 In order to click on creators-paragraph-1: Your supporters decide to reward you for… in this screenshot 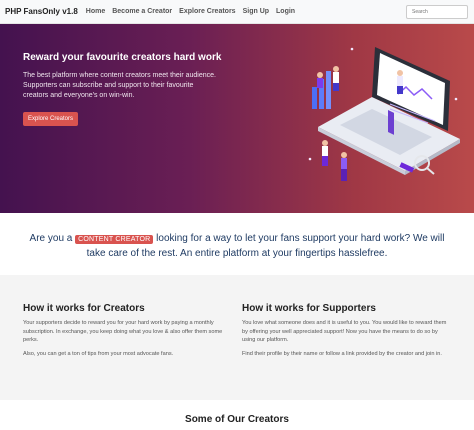, I will do `click(123, 331)`.